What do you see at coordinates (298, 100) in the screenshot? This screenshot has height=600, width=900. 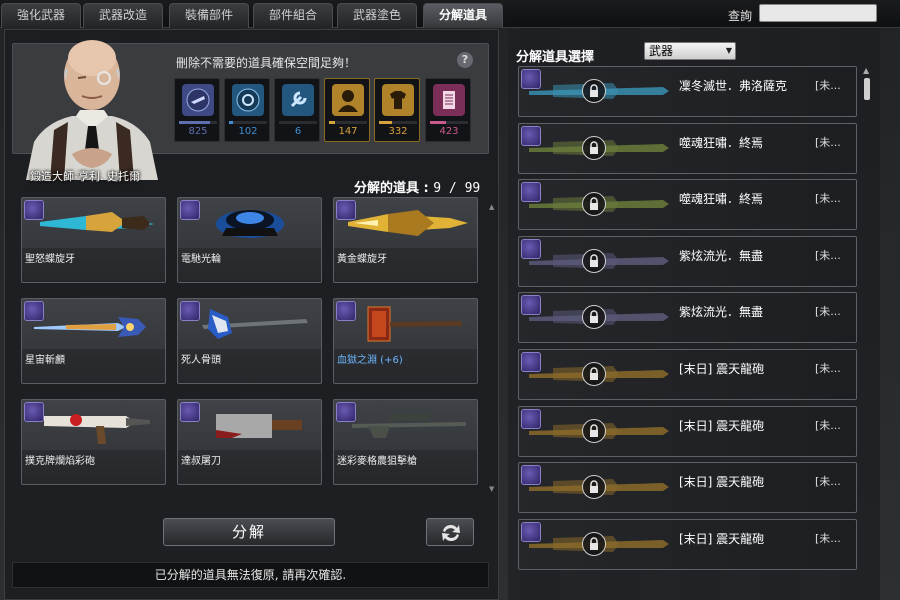 I see `wrench-icon` at bounding box center [298, 100].